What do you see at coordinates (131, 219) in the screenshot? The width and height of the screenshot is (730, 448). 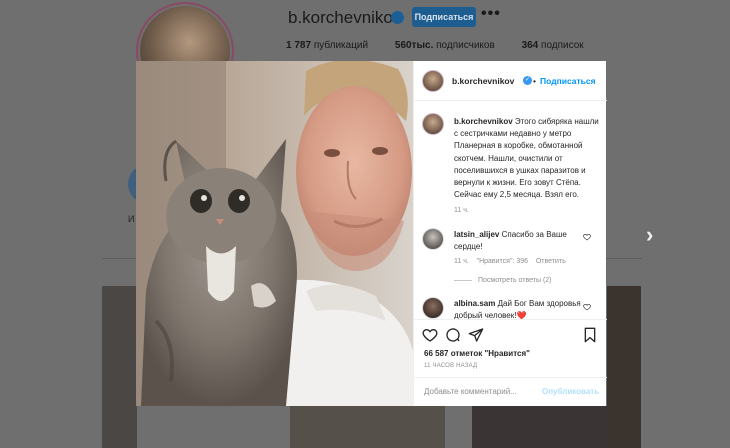 I see `story-highlight-label: И` at bounding box center [131, 219].